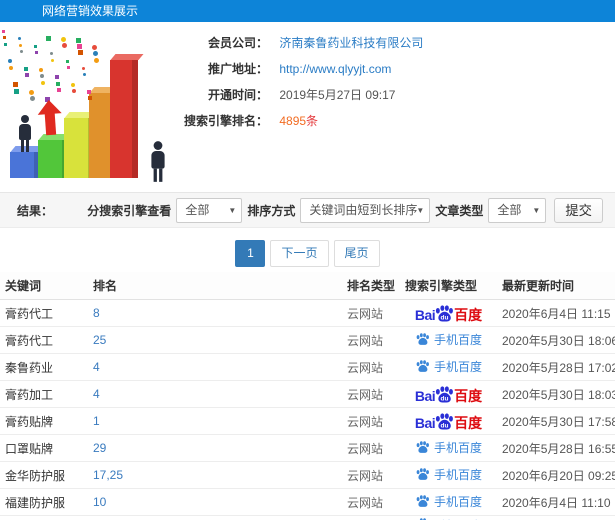  I want to click on pagination-next: 下一页, so click(299, 253).